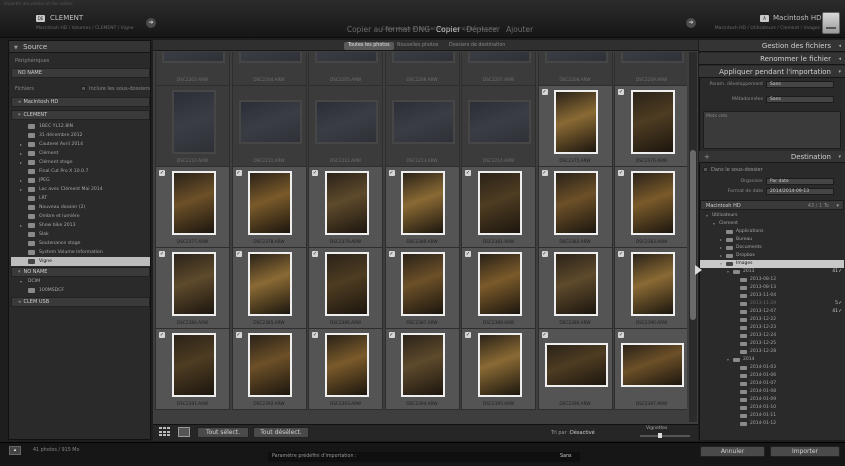 Image resolution: width=845 pixels, height=466 pixels. I want to click on tab-destination-folders: Dossiers de destination, so click(477, 46).